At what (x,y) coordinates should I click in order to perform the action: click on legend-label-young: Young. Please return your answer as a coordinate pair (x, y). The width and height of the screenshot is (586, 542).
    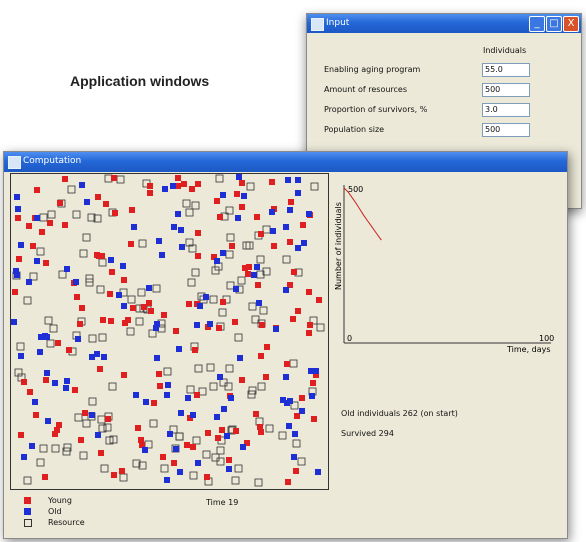
    Looking at the image, I should click on (60, 500).